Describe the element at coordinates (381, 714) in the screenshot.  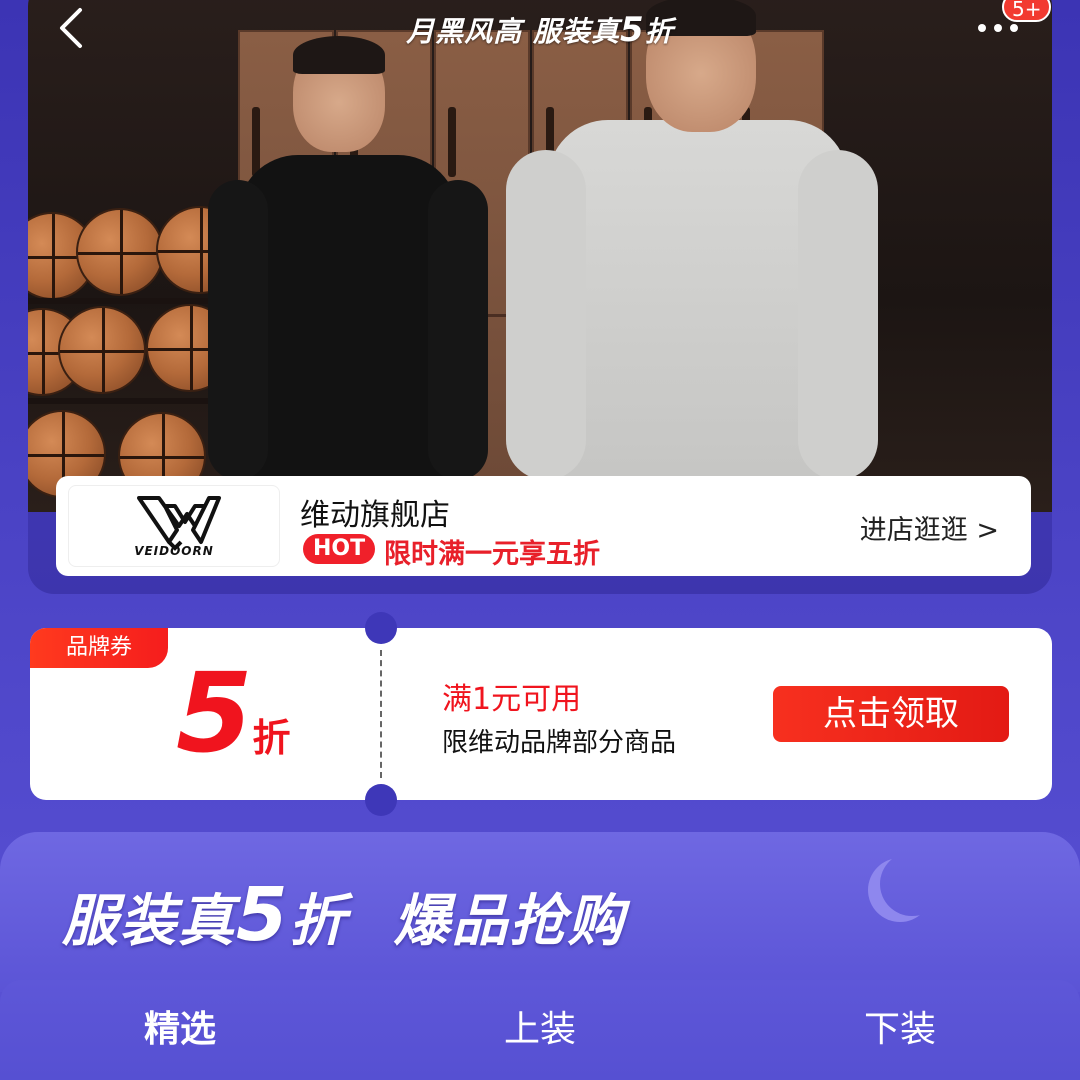
I see `coupon-divider` at that location.